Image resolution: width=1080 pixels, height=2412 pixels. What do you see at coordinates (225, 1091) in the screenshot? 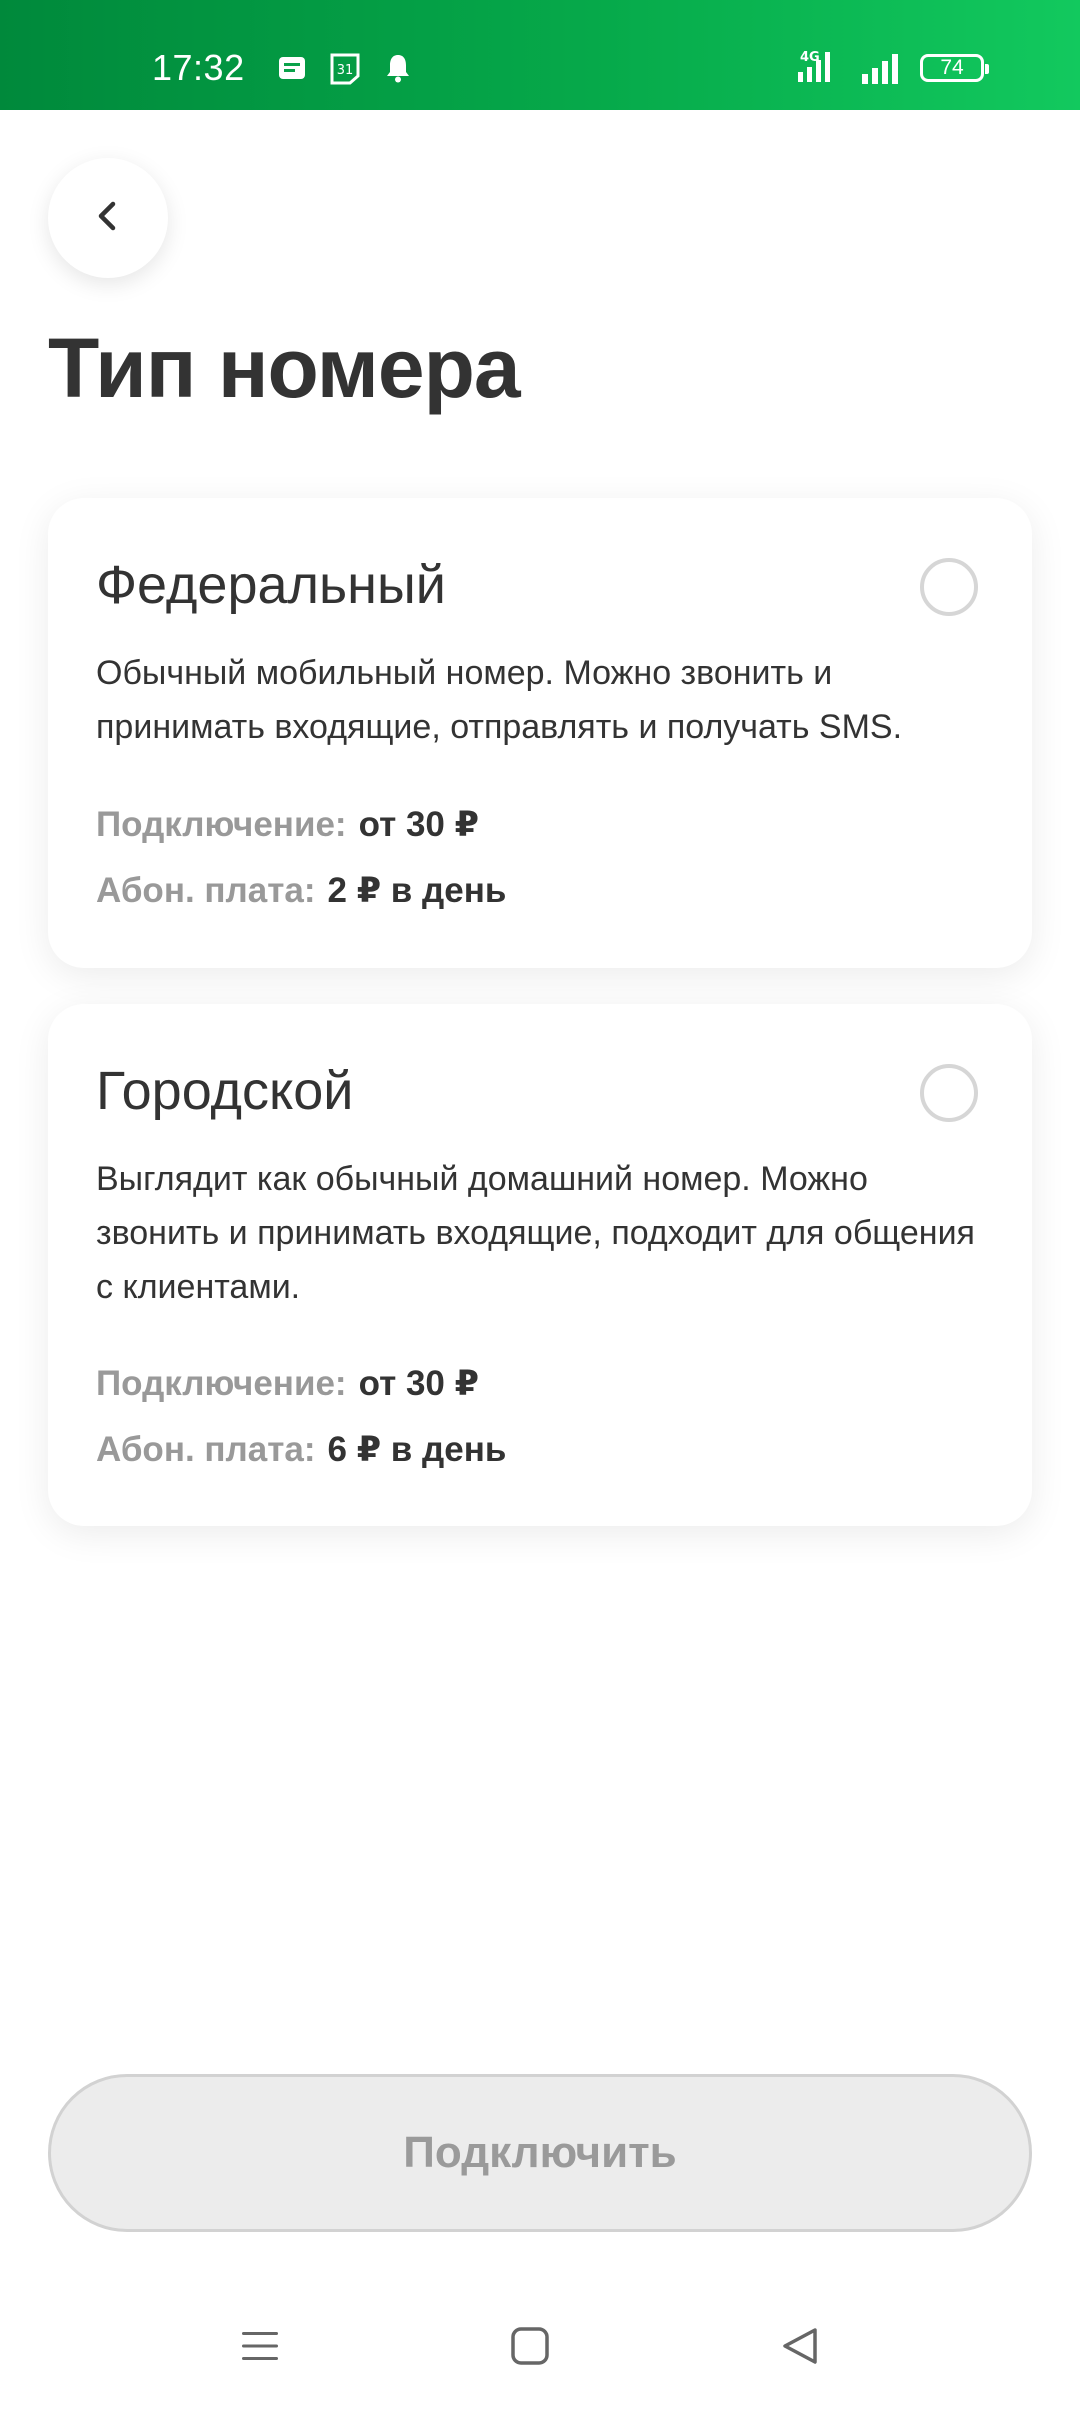
I see `option-title: Городской` at bounding box center [225, 1091].